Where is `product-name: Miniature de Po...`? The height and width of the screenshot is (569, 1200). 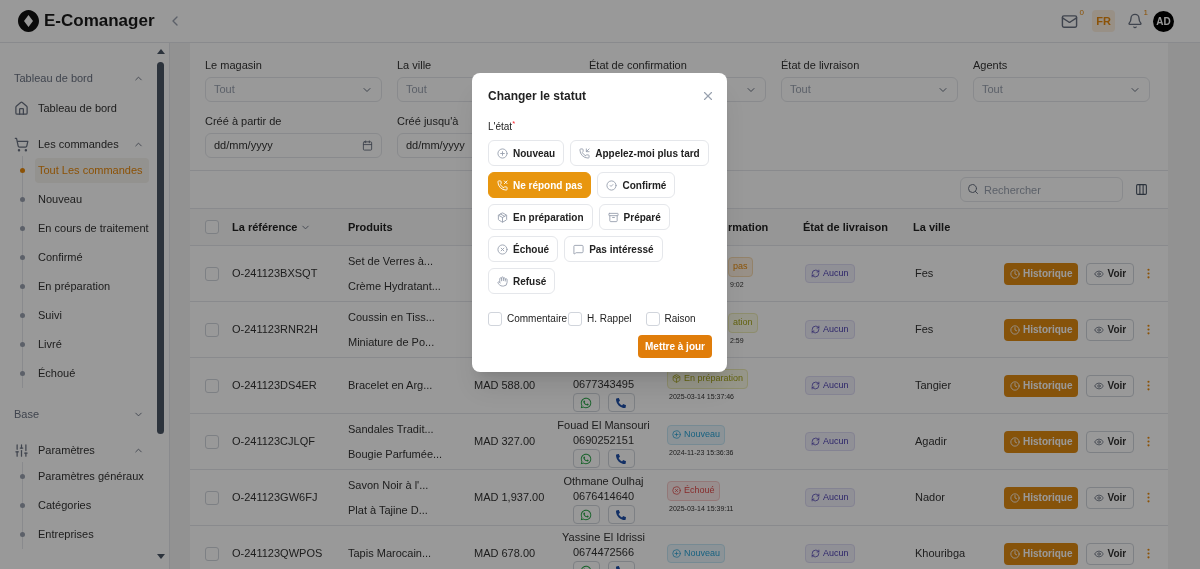 product-name: Miniature de Po... is located at coordinates (392, 342).